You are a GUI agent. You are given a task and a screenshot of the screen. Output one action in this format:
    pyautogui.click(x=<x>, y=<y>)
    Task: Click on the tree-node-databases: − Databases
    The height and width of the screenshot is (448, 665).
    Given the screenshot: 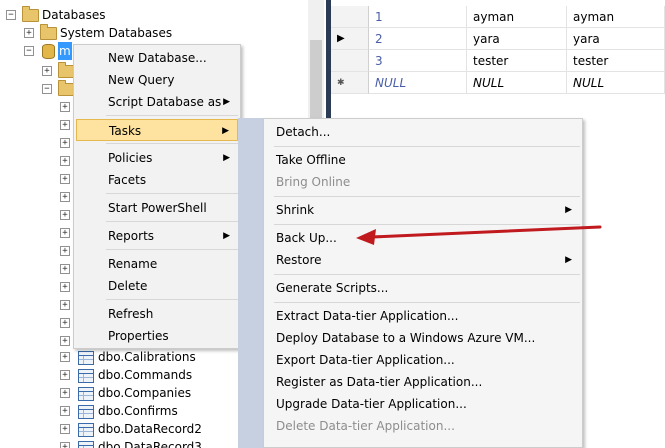 What is the action you would take?
    pyautogui.click(x=150, y=15)
    